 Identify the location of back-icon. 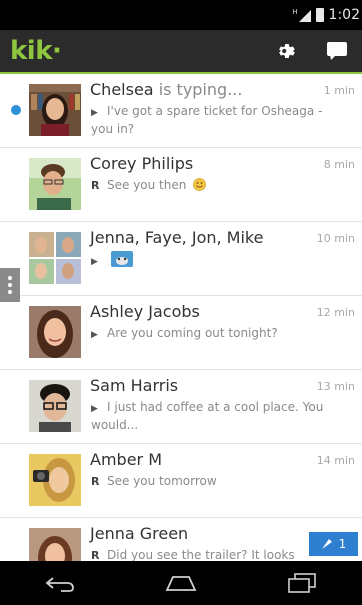
(60, 584).